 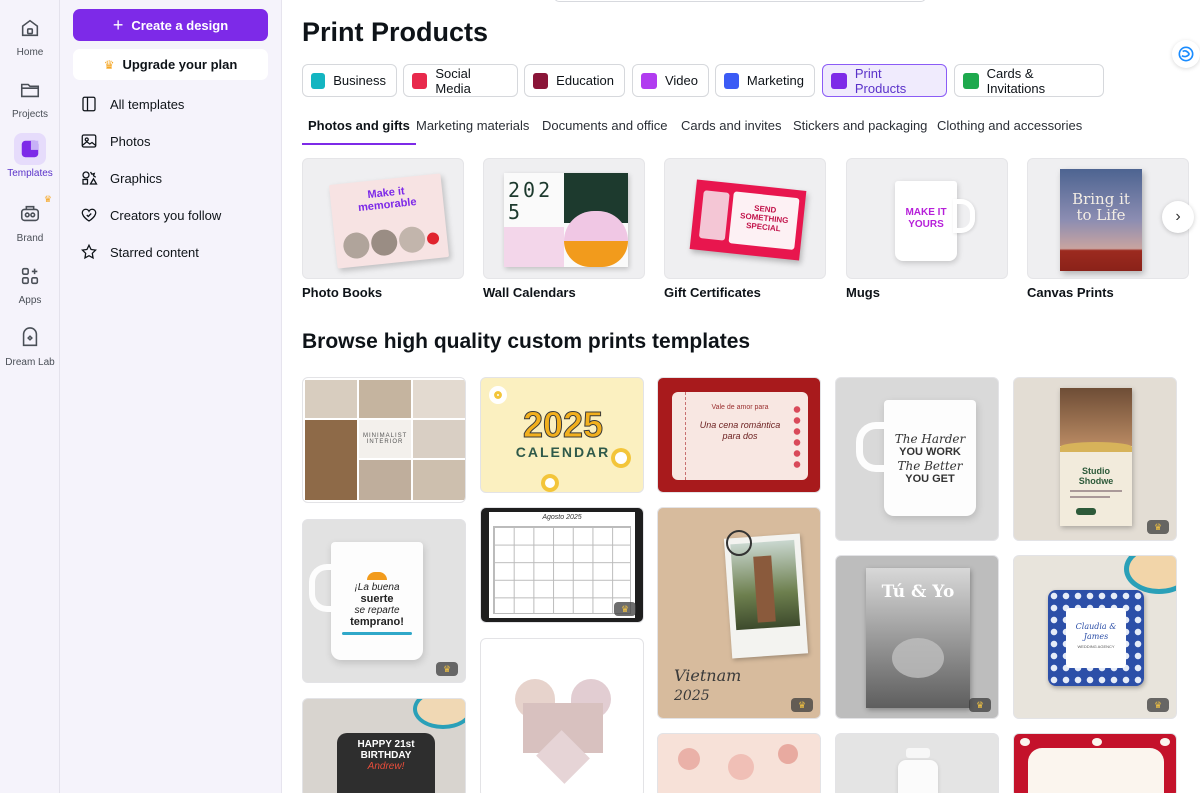 I want to click on template-card-mug-buena-suerte: ¡La buena suerte se reparte temprano! ♛, so click(x=384, y=601).